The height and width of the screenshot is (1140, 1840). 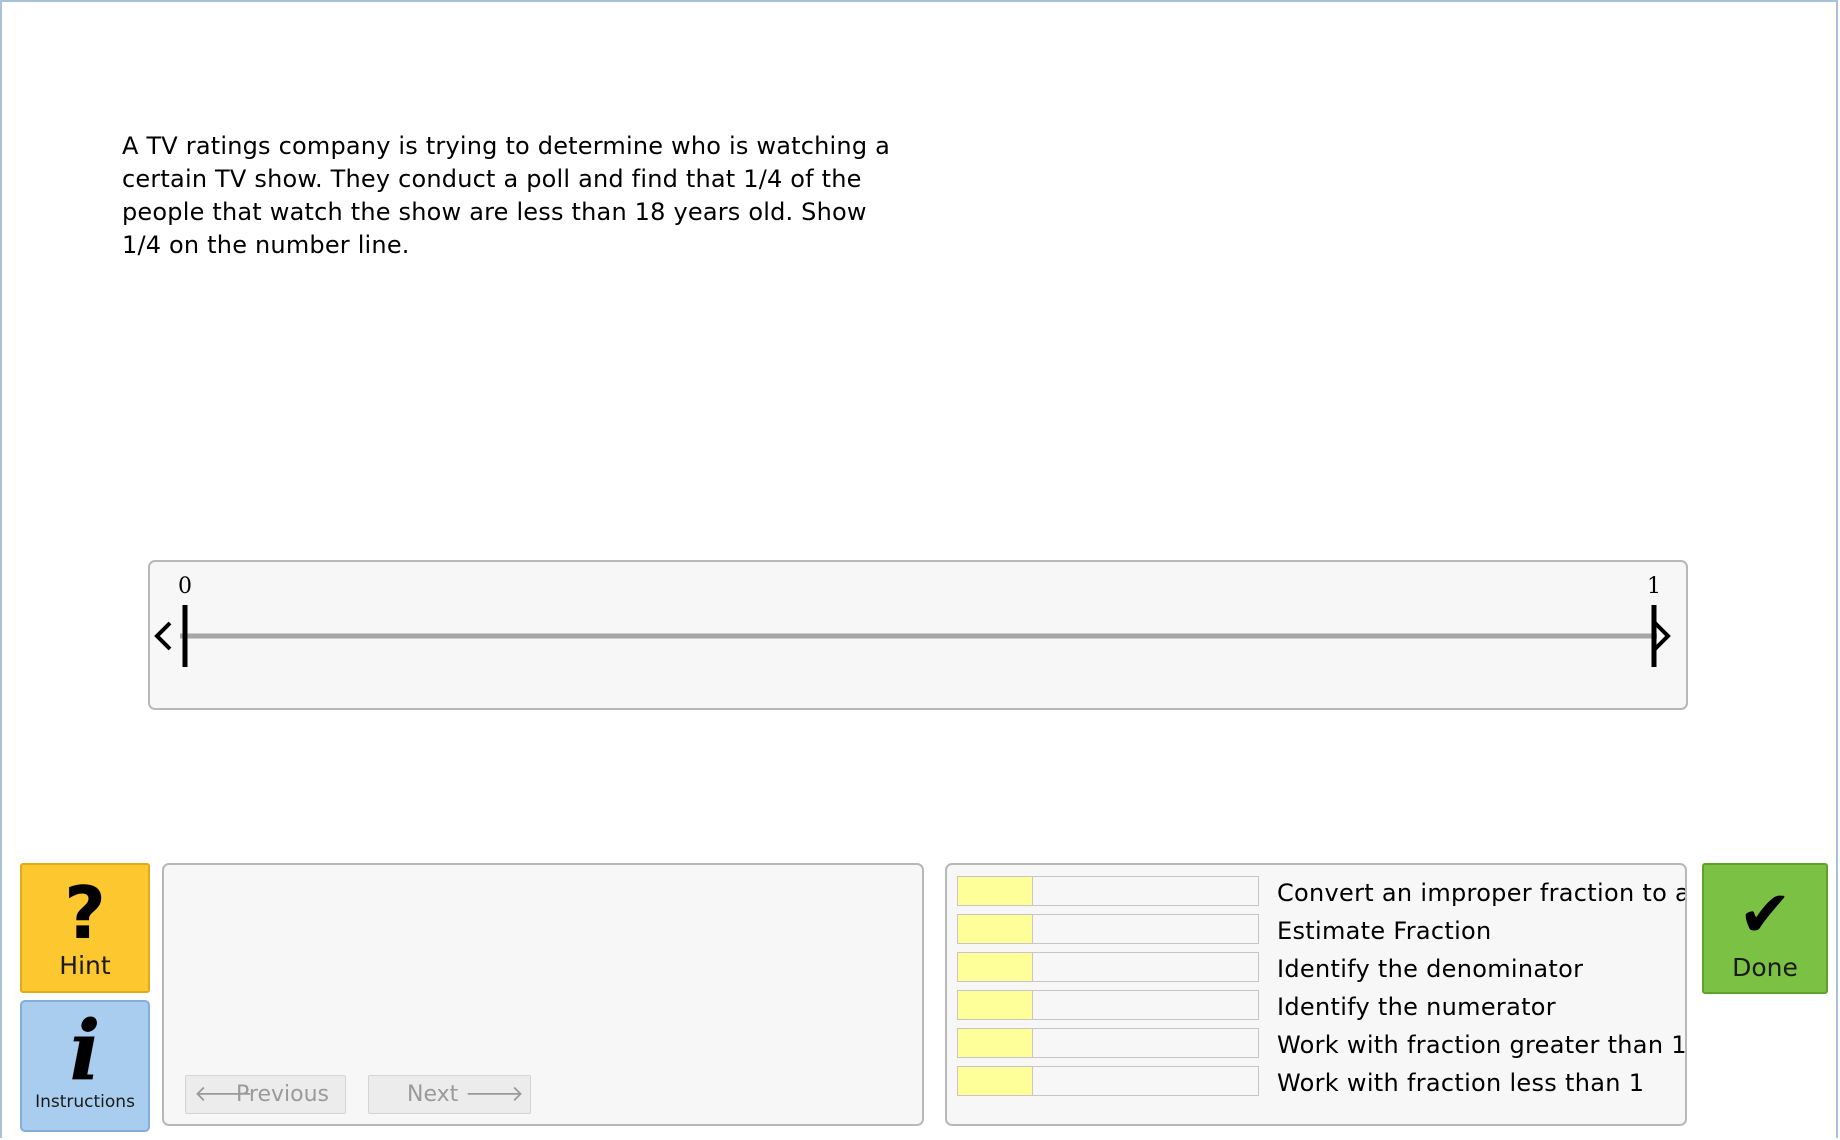 I want to click on skill-row: Work with fraction less than 1, so click(x=1321, y=1082).